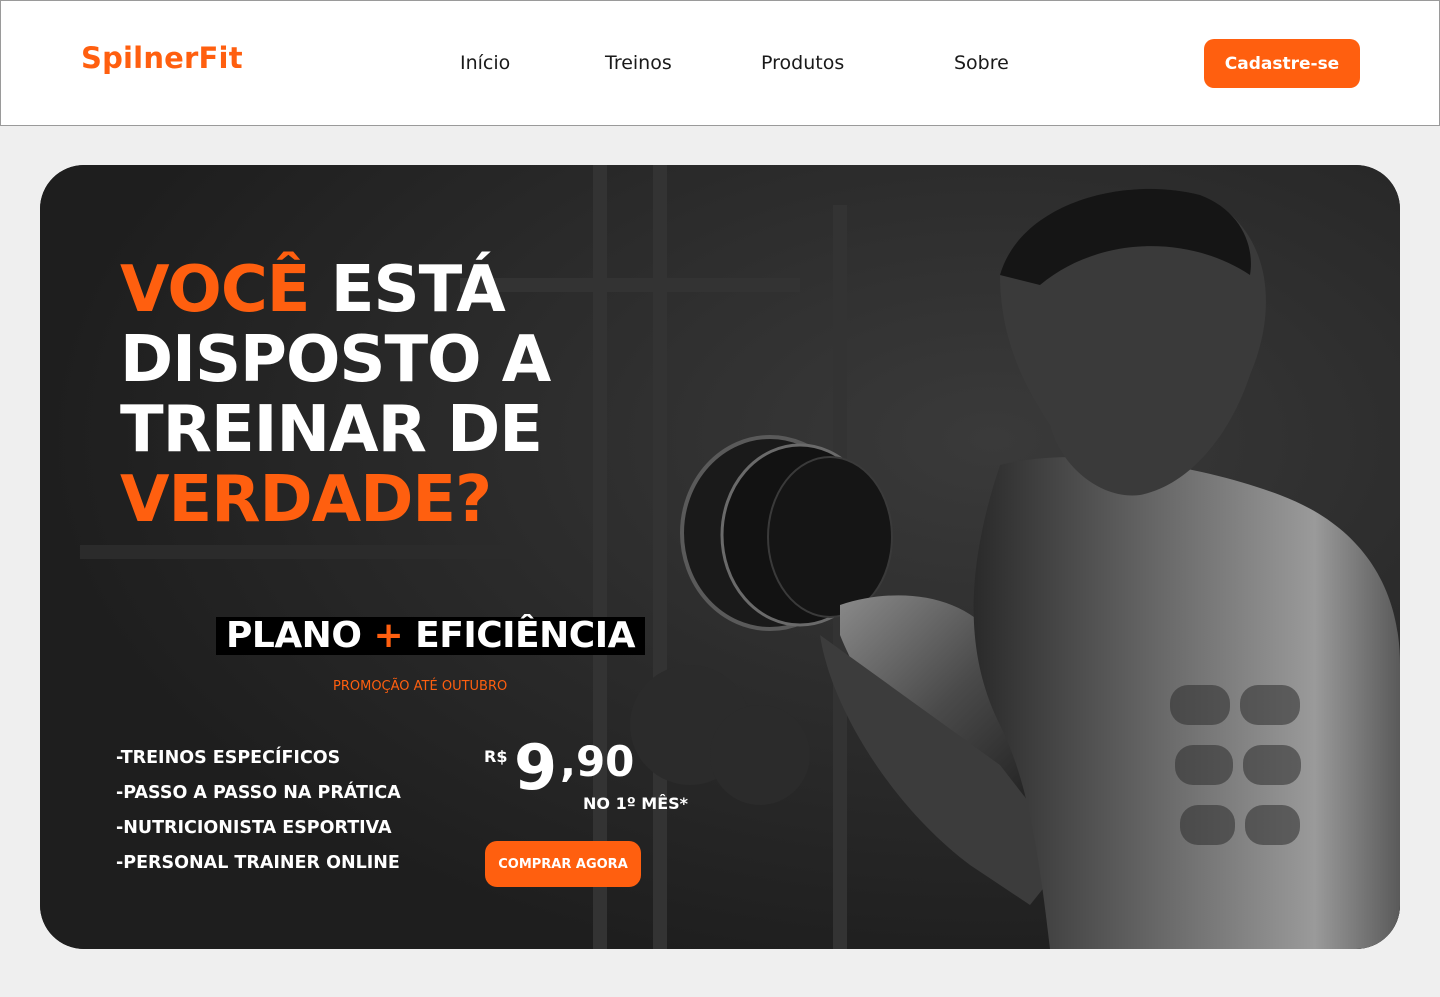 The height and width of the screenshot is (997, 1440). I want to click on feature-item: -TREINOS ESPECÍFICOS, so click(228, 758).